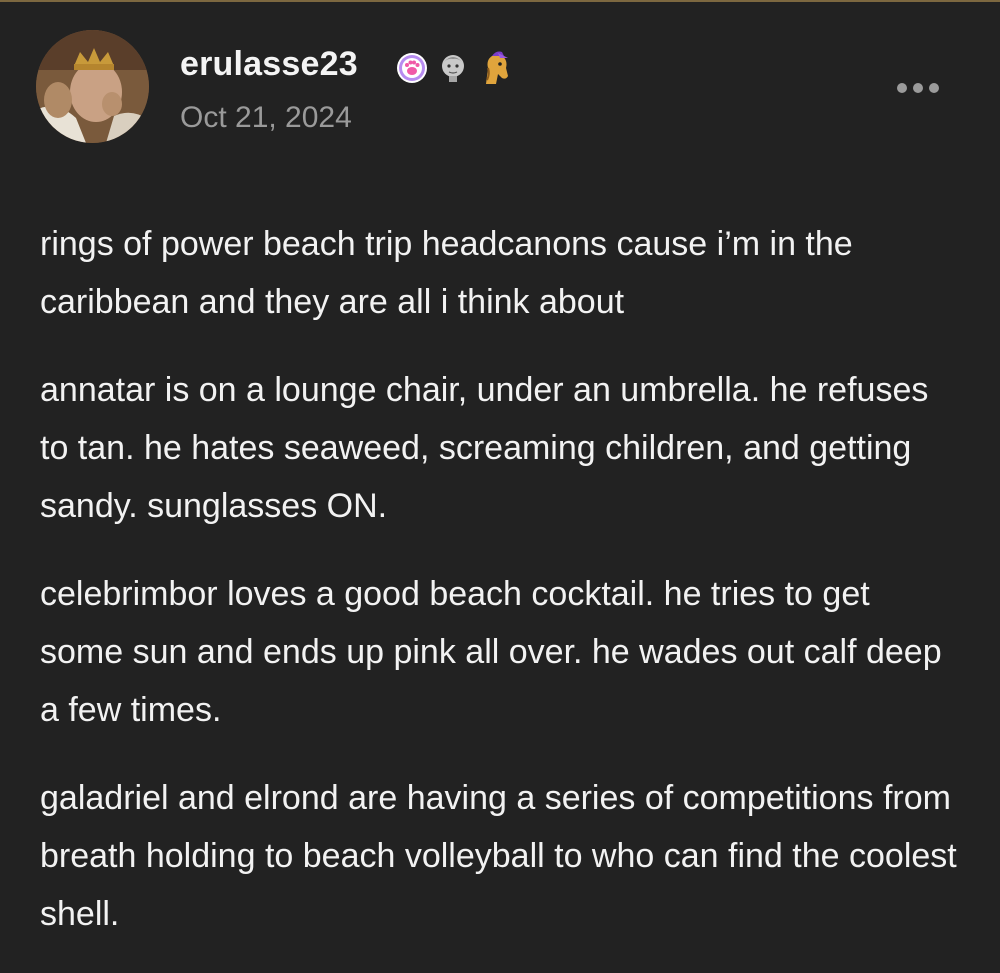 The image size is (1000, 973). Describe the element at coordinates (495, 68) in the screenshot. I see `horse-badge-icon` at that location.